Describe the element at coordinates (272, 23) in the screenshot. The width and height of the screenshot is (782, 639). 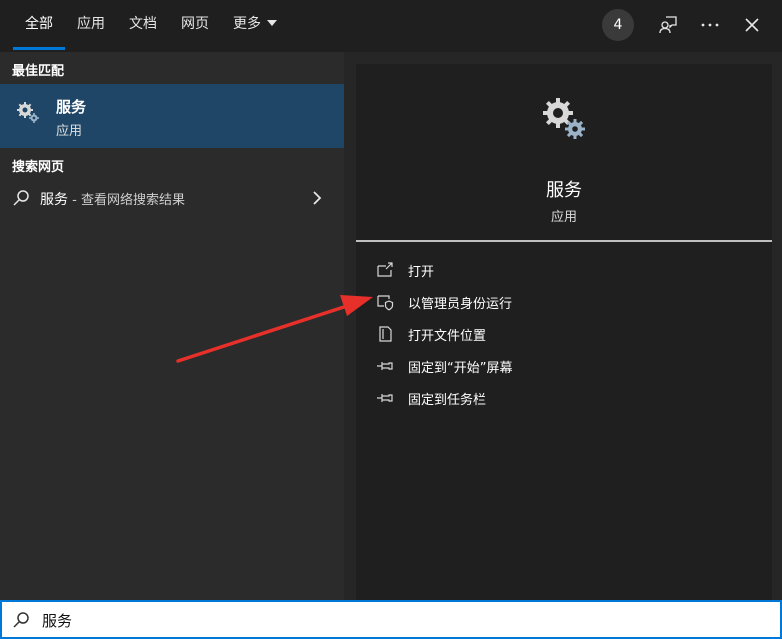
I see `chevron-down-icon` at that location.